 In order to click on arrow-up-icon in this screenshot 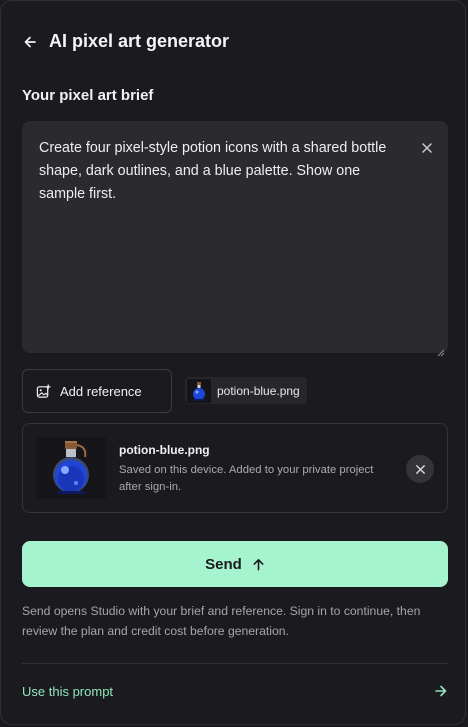, I will do `click(258, 564)`.